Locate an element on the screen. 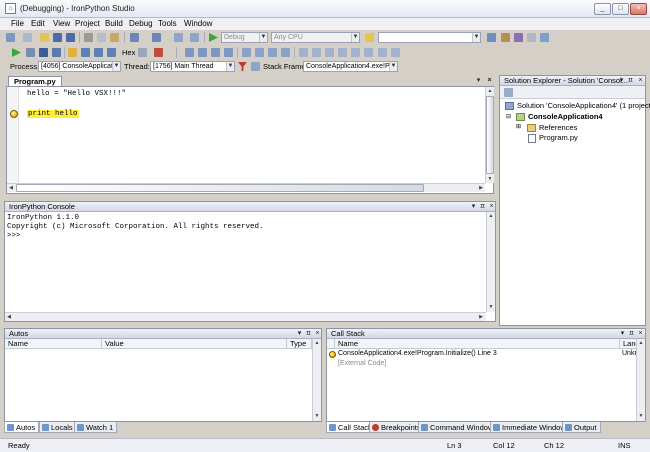 This screenshot has height=452, width=650. autos-vscroll: ▲ ▼ is located at coordinates (316, 380).